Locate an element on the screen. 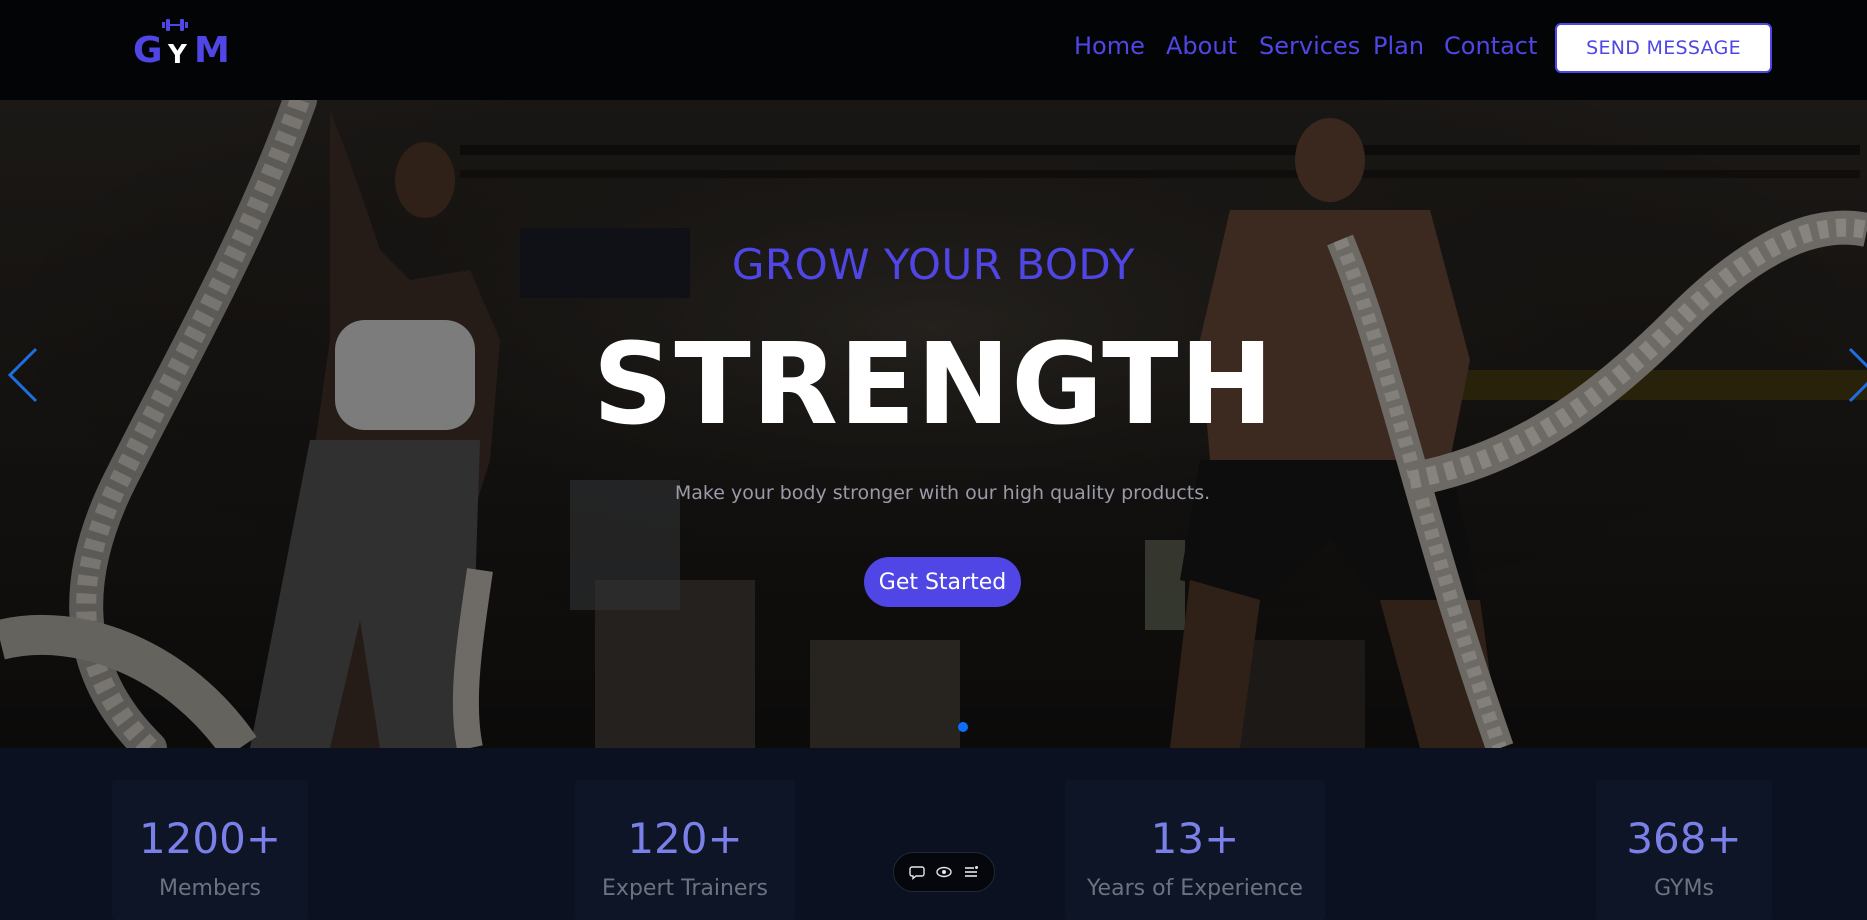 The height and width of the screenshot is (920, 1867). send-message-button: SEND MESSAGE is located at coordinates (1663, 48).